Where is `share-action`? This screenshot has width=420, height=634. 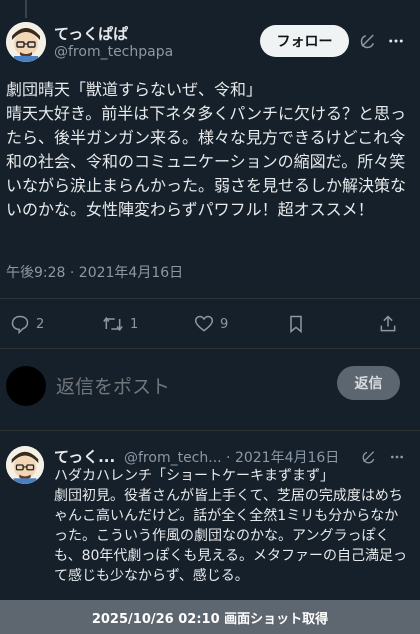
share-action is located at coordinates (388, 324).